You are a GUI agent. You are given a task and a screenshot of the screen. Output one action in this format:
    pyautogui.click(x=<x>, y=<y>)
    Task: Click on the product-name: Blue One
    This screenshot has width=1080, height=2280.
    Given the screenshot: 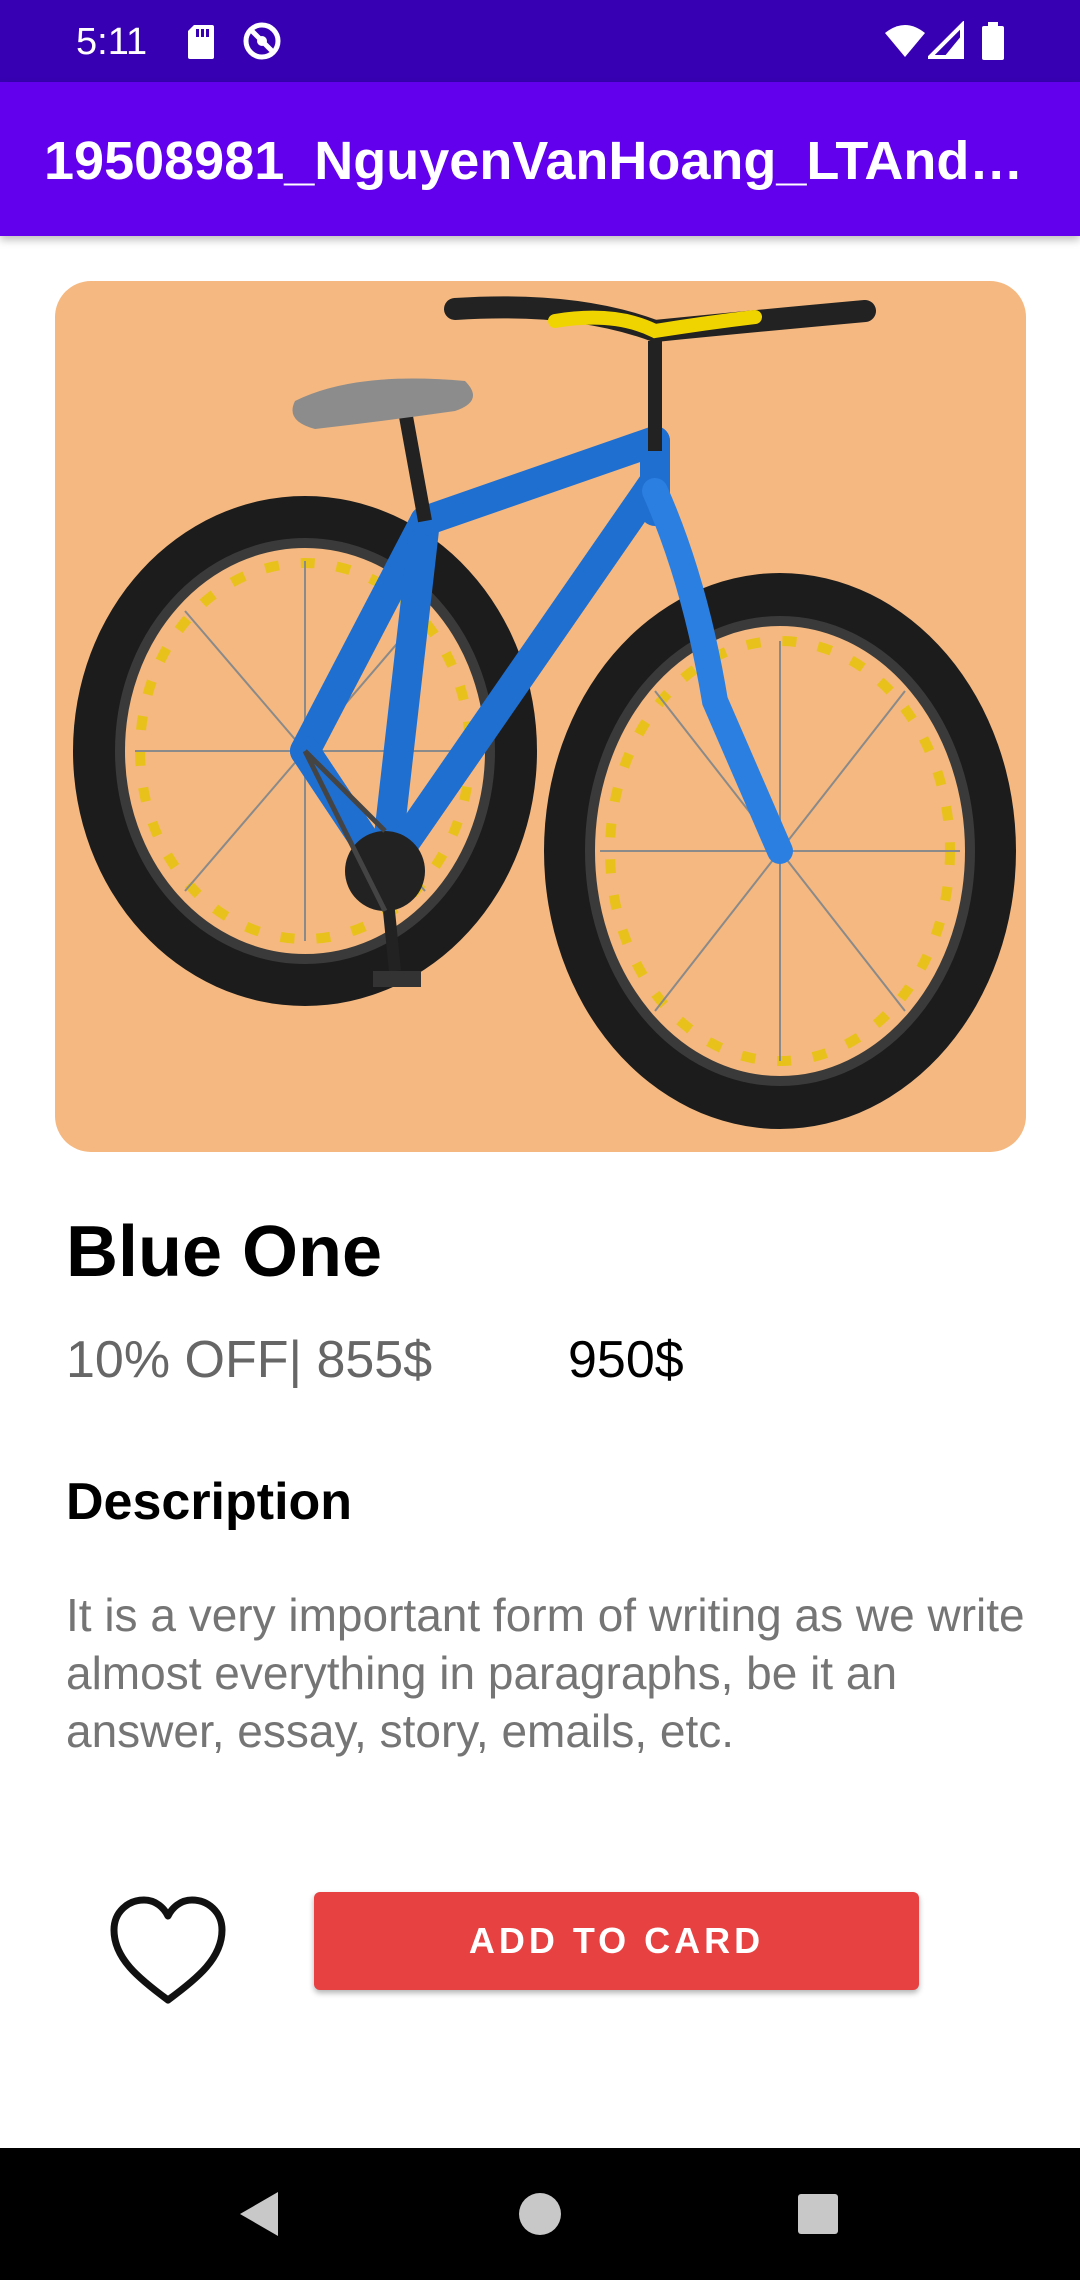 What is the action you would take?
    pyautogui.click(x=224, y=1252)
    